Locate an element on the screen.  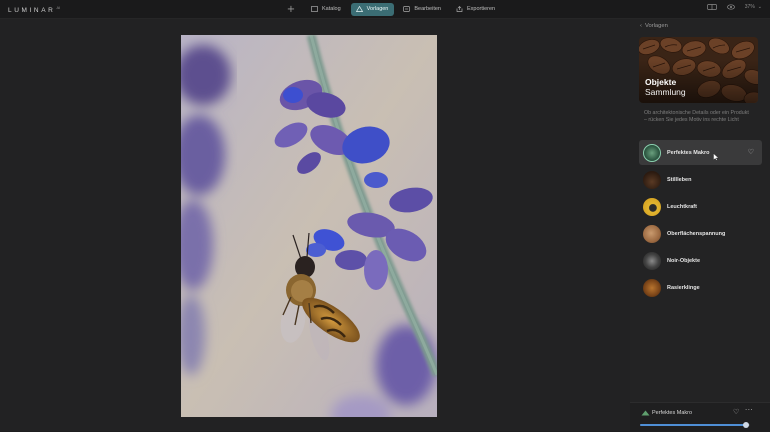
tab-exportieren: Exportieren is located at coordinates (476, 9).